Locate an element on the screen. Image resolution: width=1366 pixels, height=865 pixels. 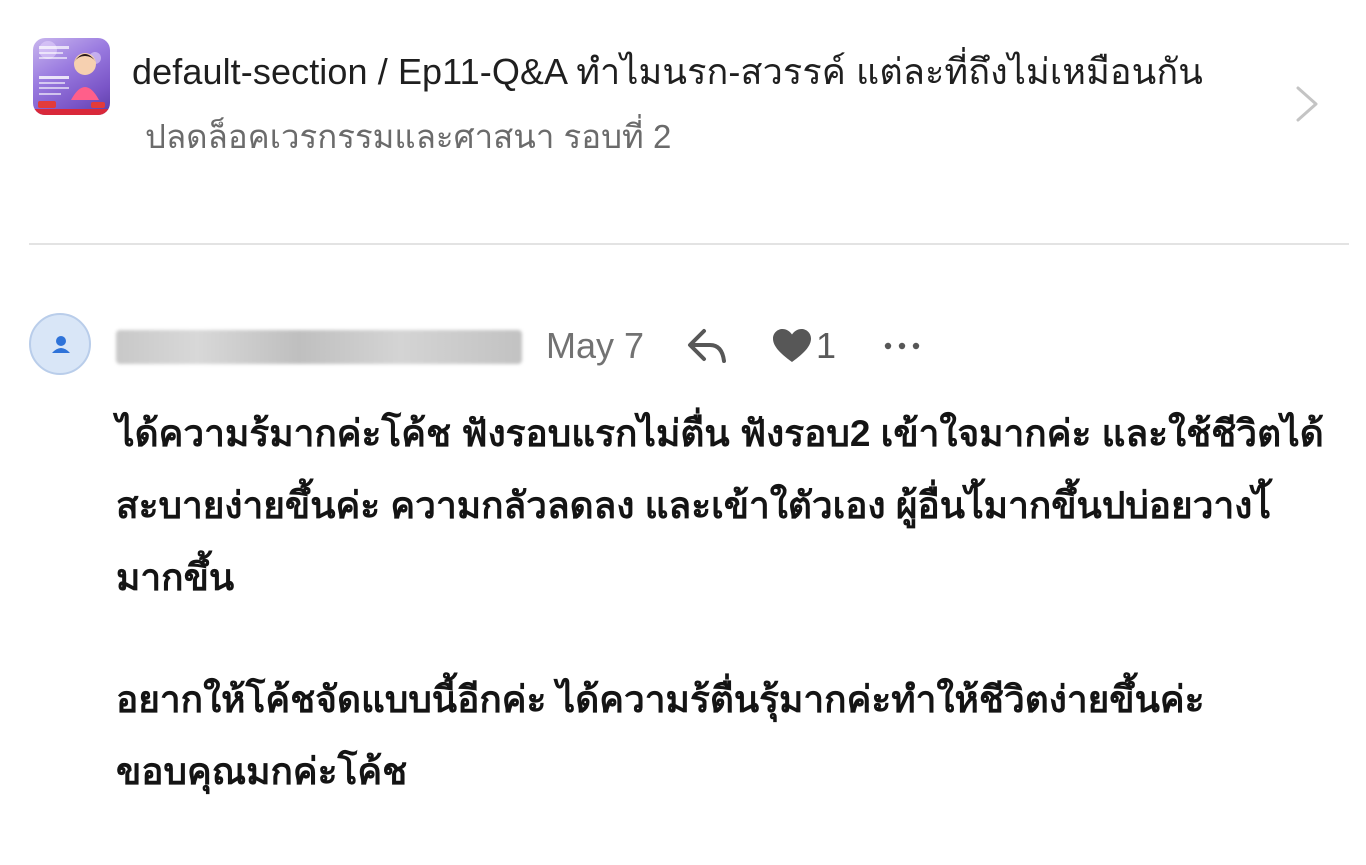
like-count: 1 is located at coordinates (826, 345).